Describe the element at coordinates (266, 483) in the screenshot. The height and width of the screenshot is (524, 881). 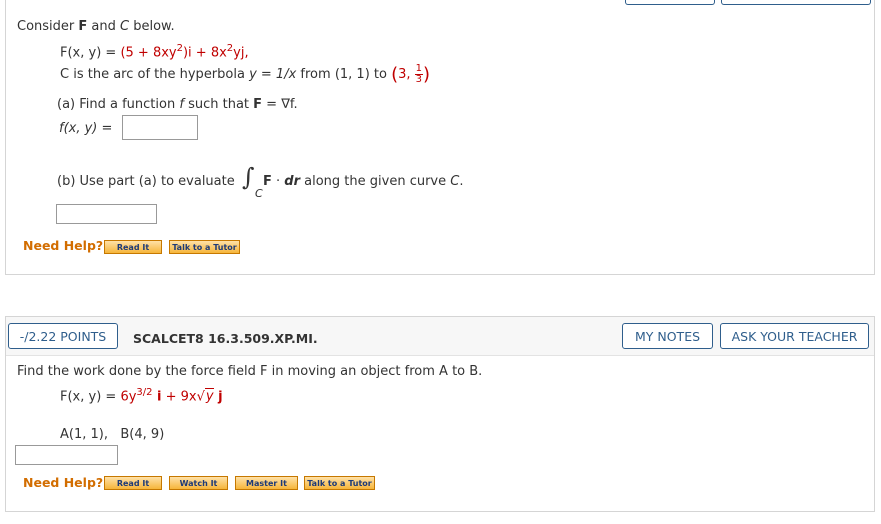
I see `master-it-button: Master It` at that location.